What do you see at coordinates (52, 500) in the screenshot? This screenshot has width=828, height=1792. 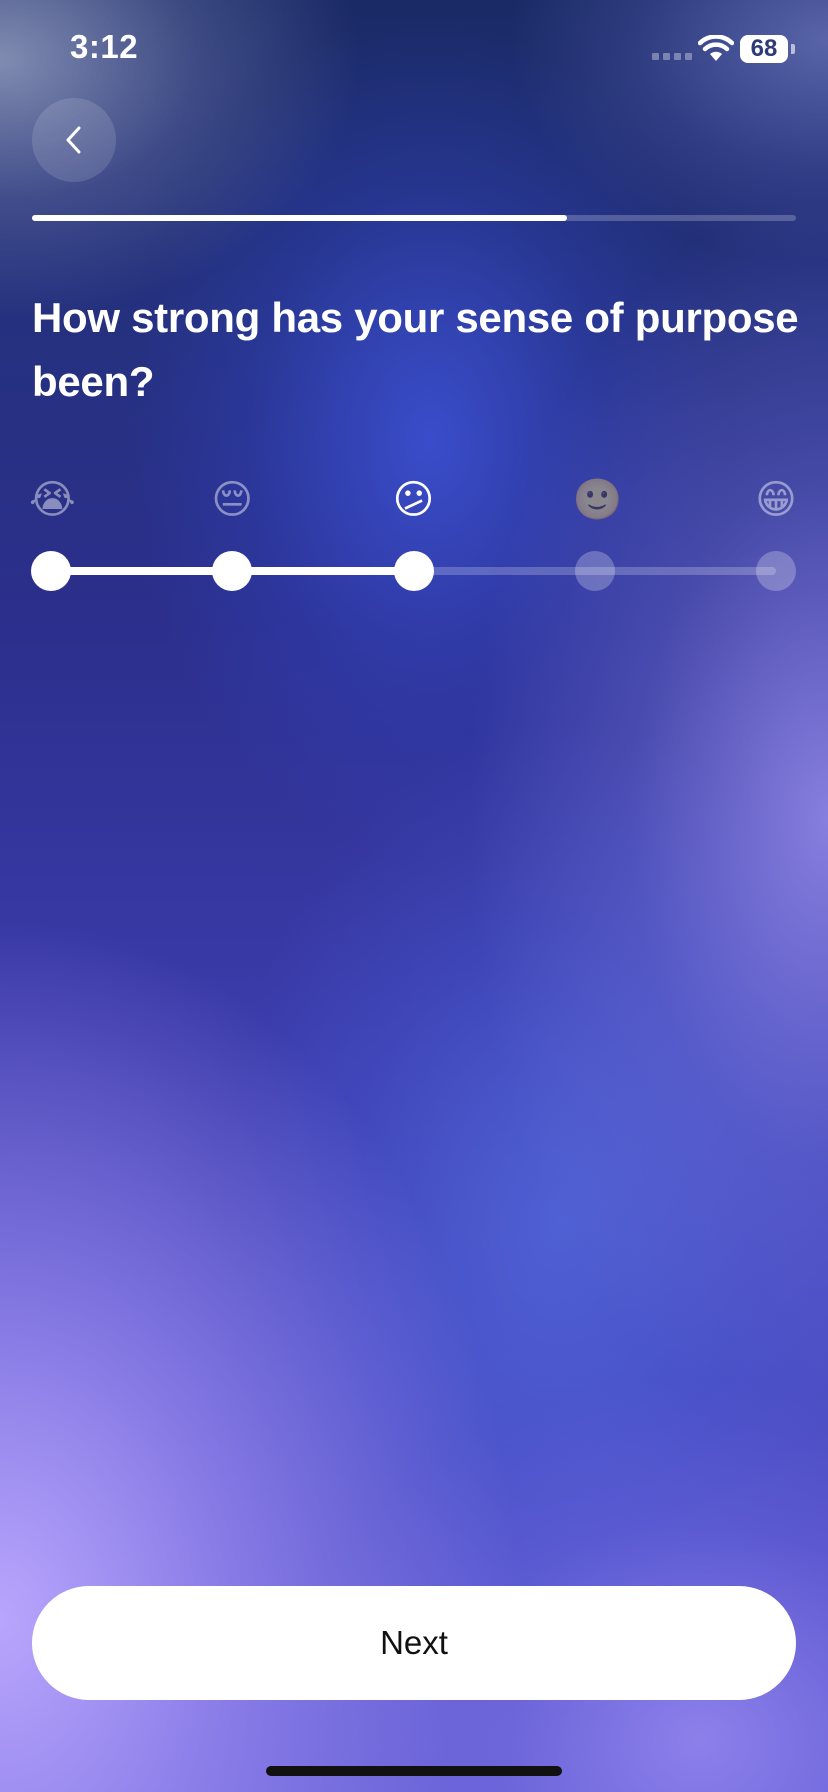 I see `loudly-crying-face-icon: 😭` at bounding box center [52, 500].